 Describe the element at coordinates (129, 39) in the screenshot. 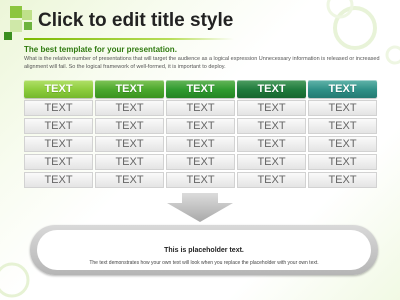

I see `title-underline` at that location.